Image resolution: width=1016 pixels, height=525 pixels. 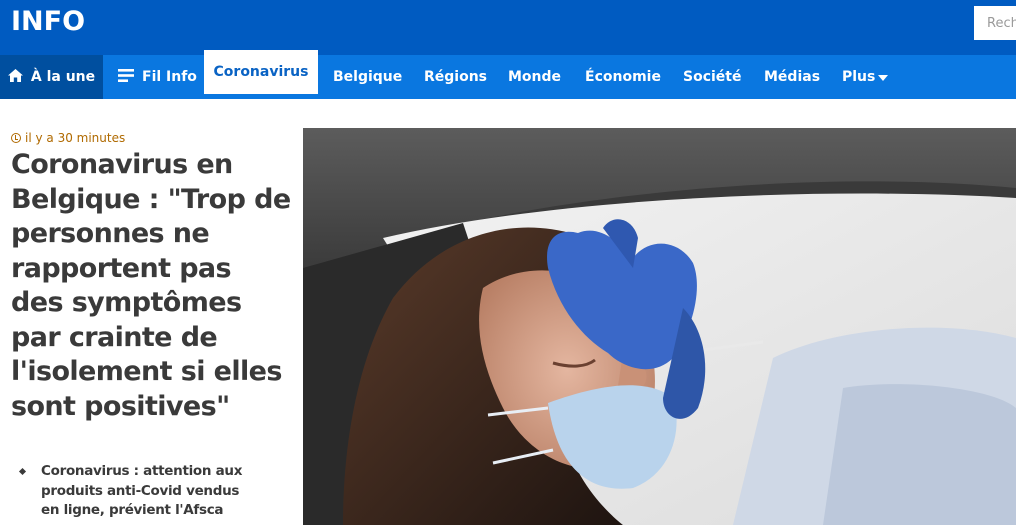 I want to click on home-icon, so click(x=15, y=77).